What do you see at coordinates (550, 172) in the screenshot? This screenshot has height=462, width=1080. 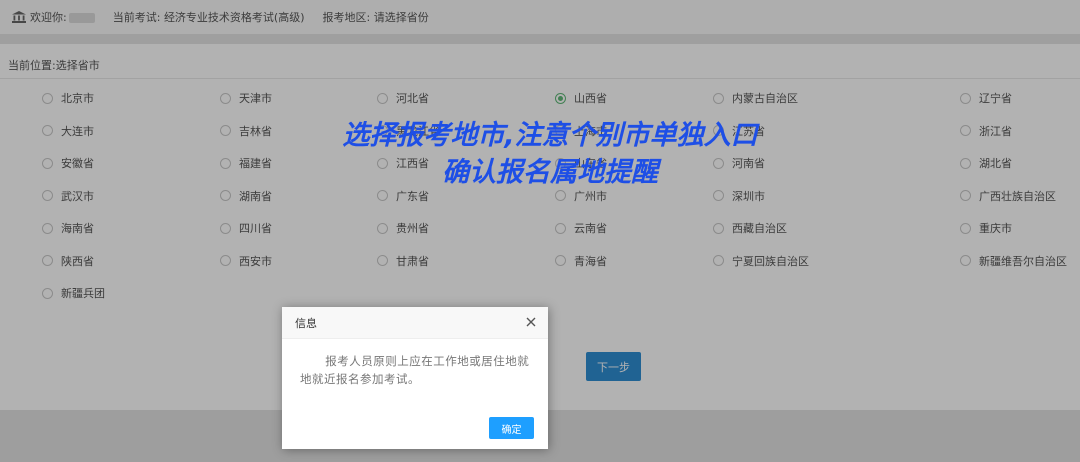 I see `annotation-line-2: 确认报名属地提醒` at bounding box center [550, 172].